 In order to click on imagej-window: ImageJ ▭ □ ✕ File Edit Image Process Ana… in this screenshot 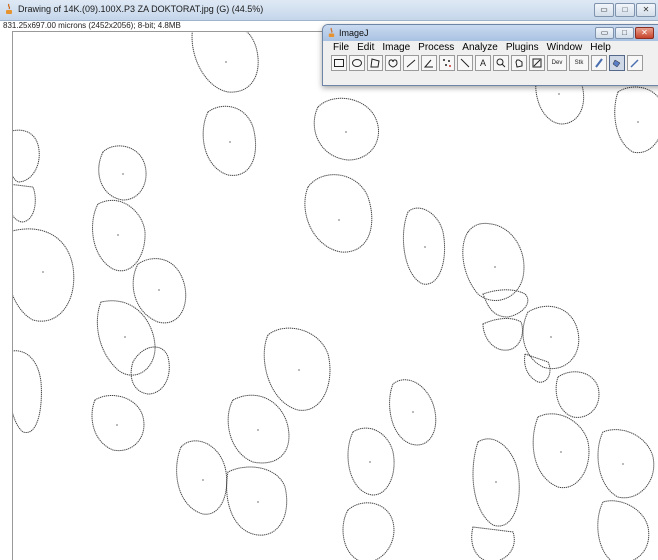, I will do `click(490, 55)`.